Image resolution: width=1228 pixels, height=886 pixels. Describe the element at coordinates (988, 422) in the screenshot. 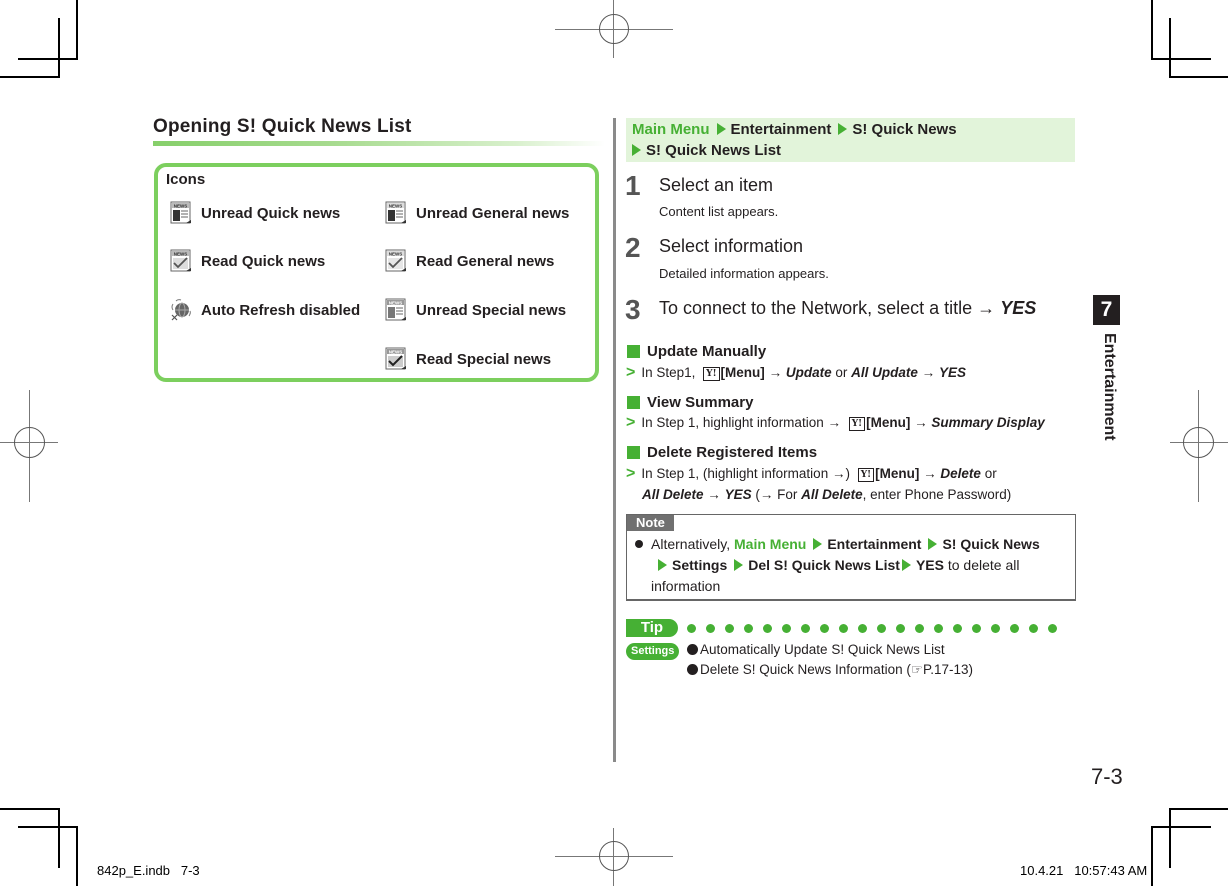

I see `option-text: Summary Display` at that location.